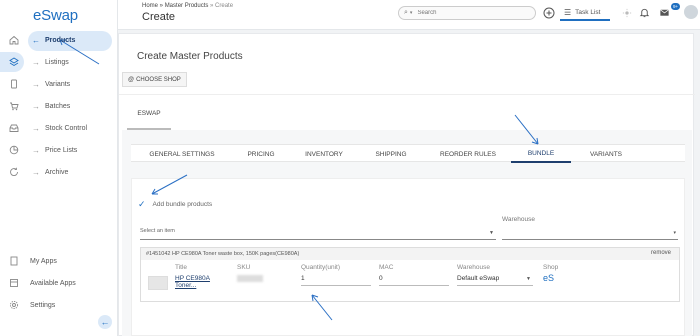  Describe the element at coordinates (391, 154) in the screenshot. I see `tab-shipping: SHIPPING` at that location.